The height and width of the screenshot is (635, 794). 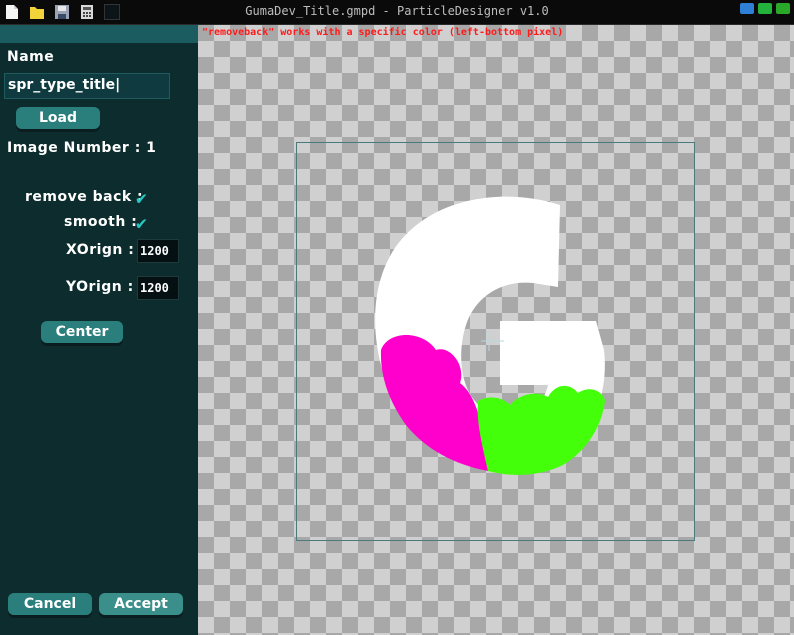 I want to click on g-green-fill, so click(x=541, y=430).